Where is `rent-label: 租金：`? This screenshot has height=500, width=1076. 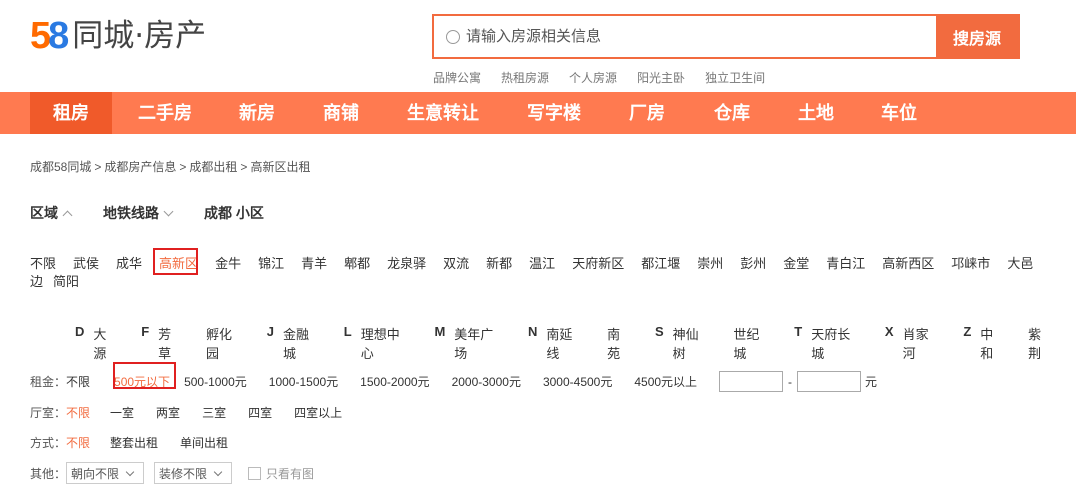 rent-label: 租金： is located at coordinates (48, 382).